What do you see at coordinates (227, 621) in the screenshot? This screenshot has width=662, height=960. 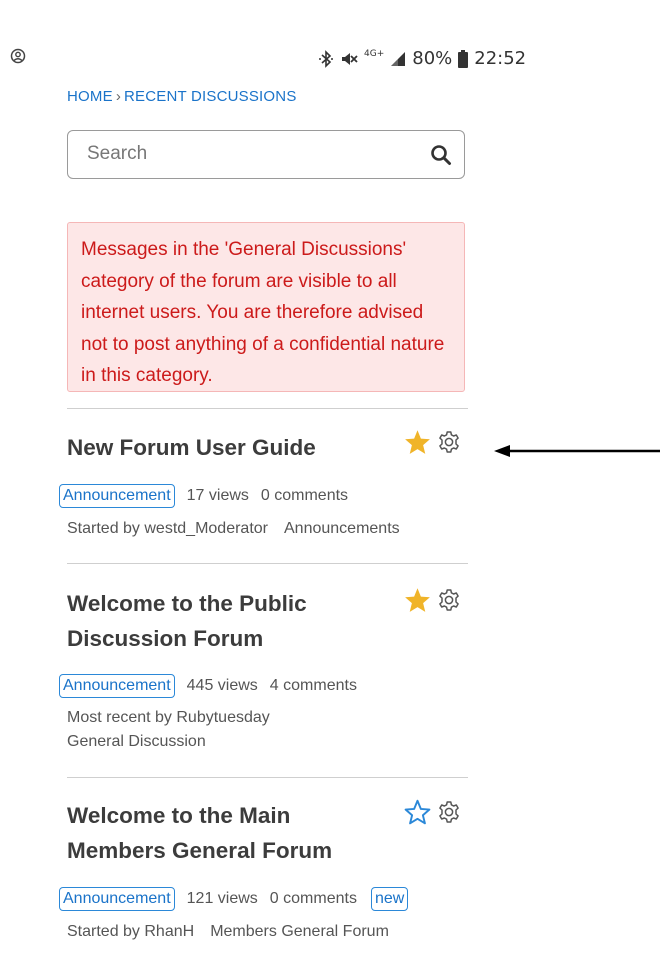 I see `discussion-title: Welcome to the Public Discussion Forum` at bounding box center [227, 621].